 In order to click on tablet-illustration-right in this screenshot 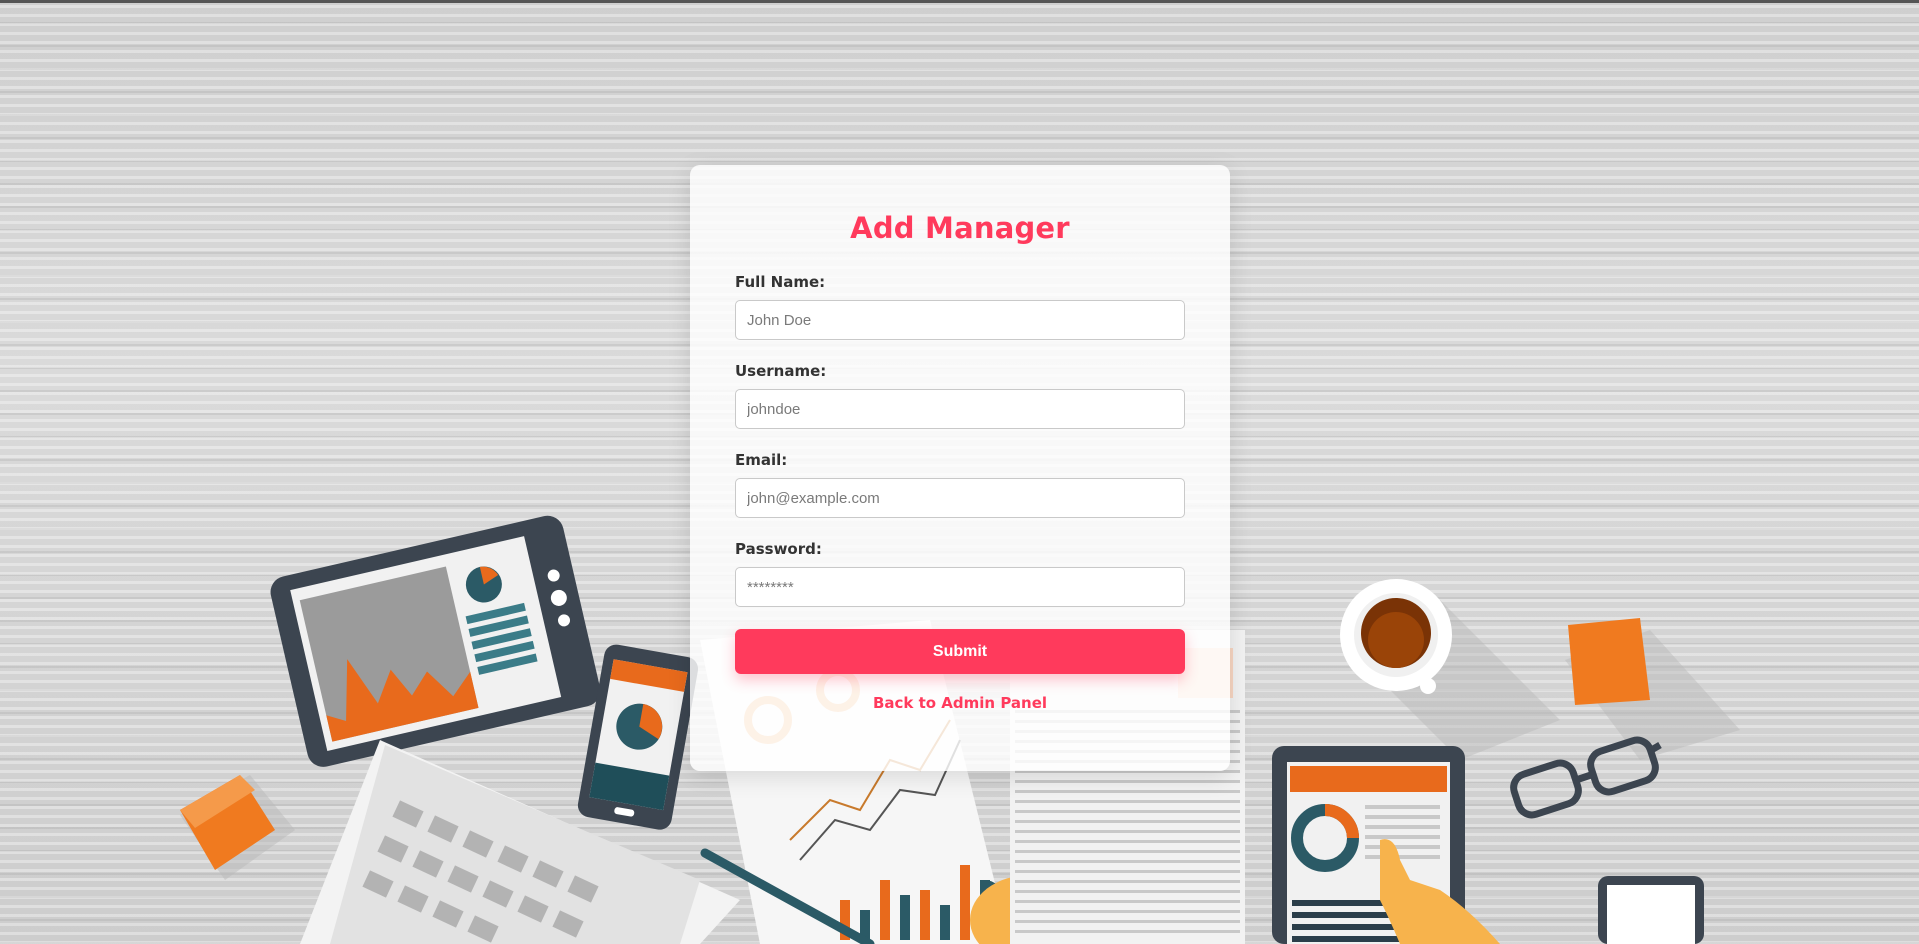, I will do `click(1386, 845)`.